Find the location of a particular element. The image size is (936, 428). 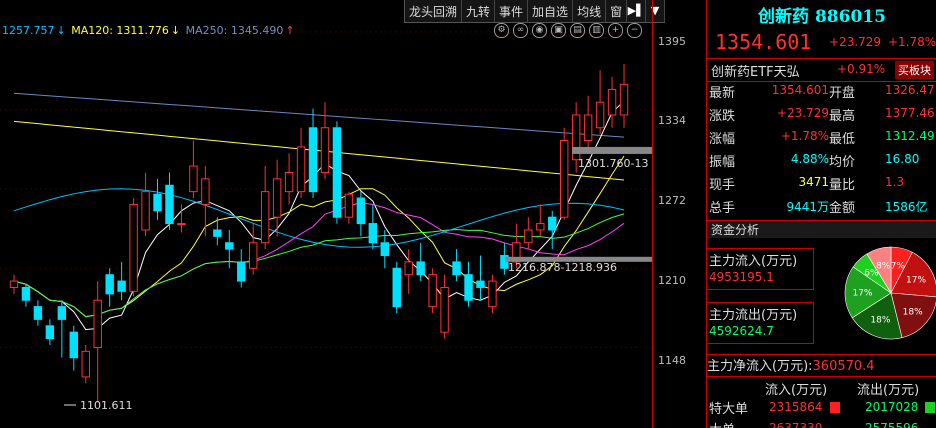

stat-value: 1312.49 is located at coordinates (910, 136).